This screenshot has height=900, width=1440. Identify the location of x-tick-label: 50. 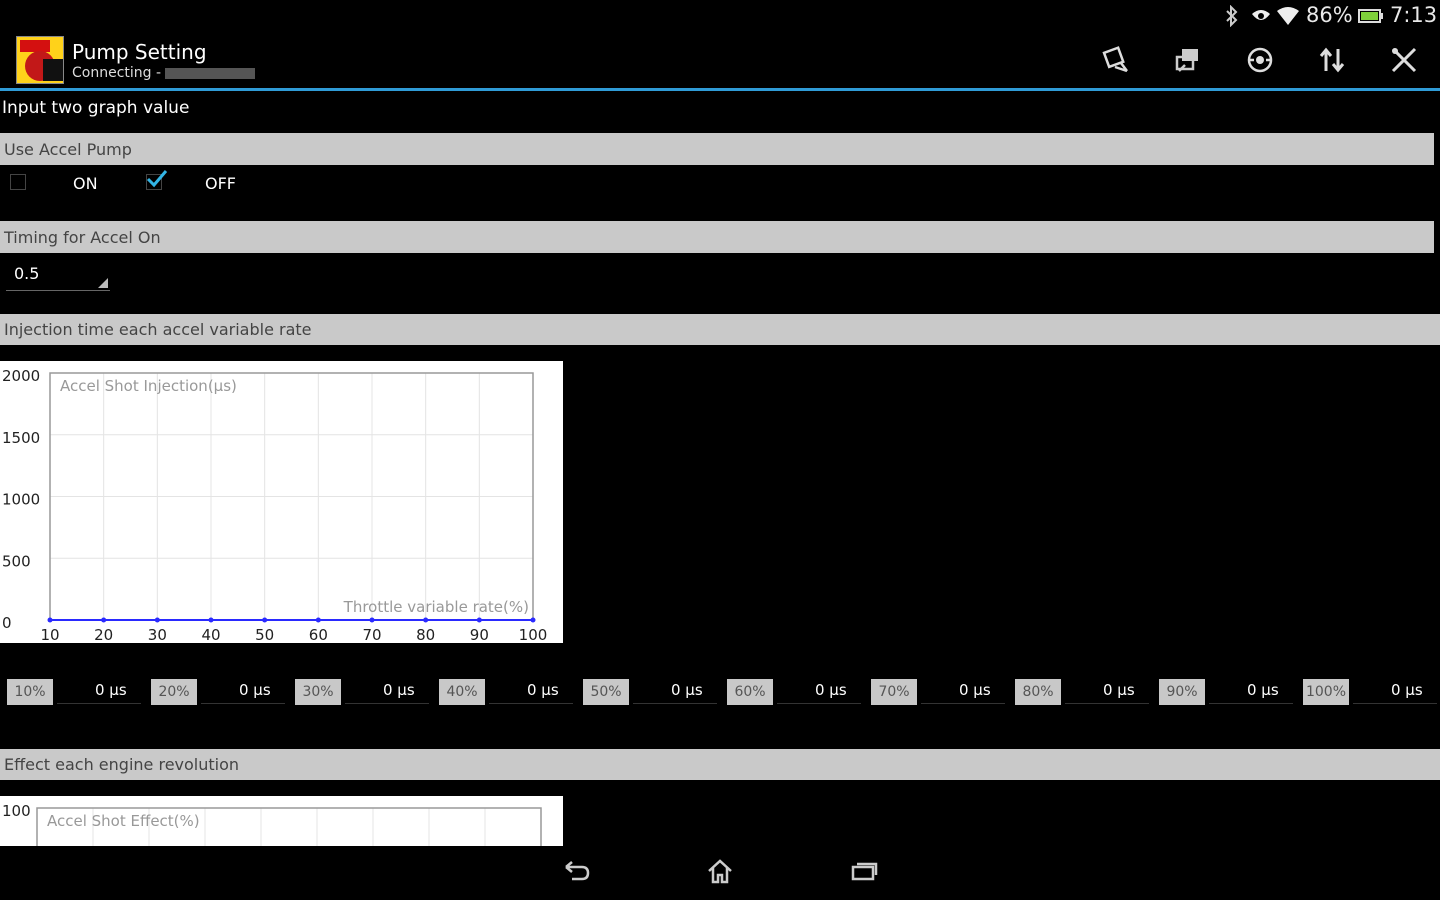
(264, 634).